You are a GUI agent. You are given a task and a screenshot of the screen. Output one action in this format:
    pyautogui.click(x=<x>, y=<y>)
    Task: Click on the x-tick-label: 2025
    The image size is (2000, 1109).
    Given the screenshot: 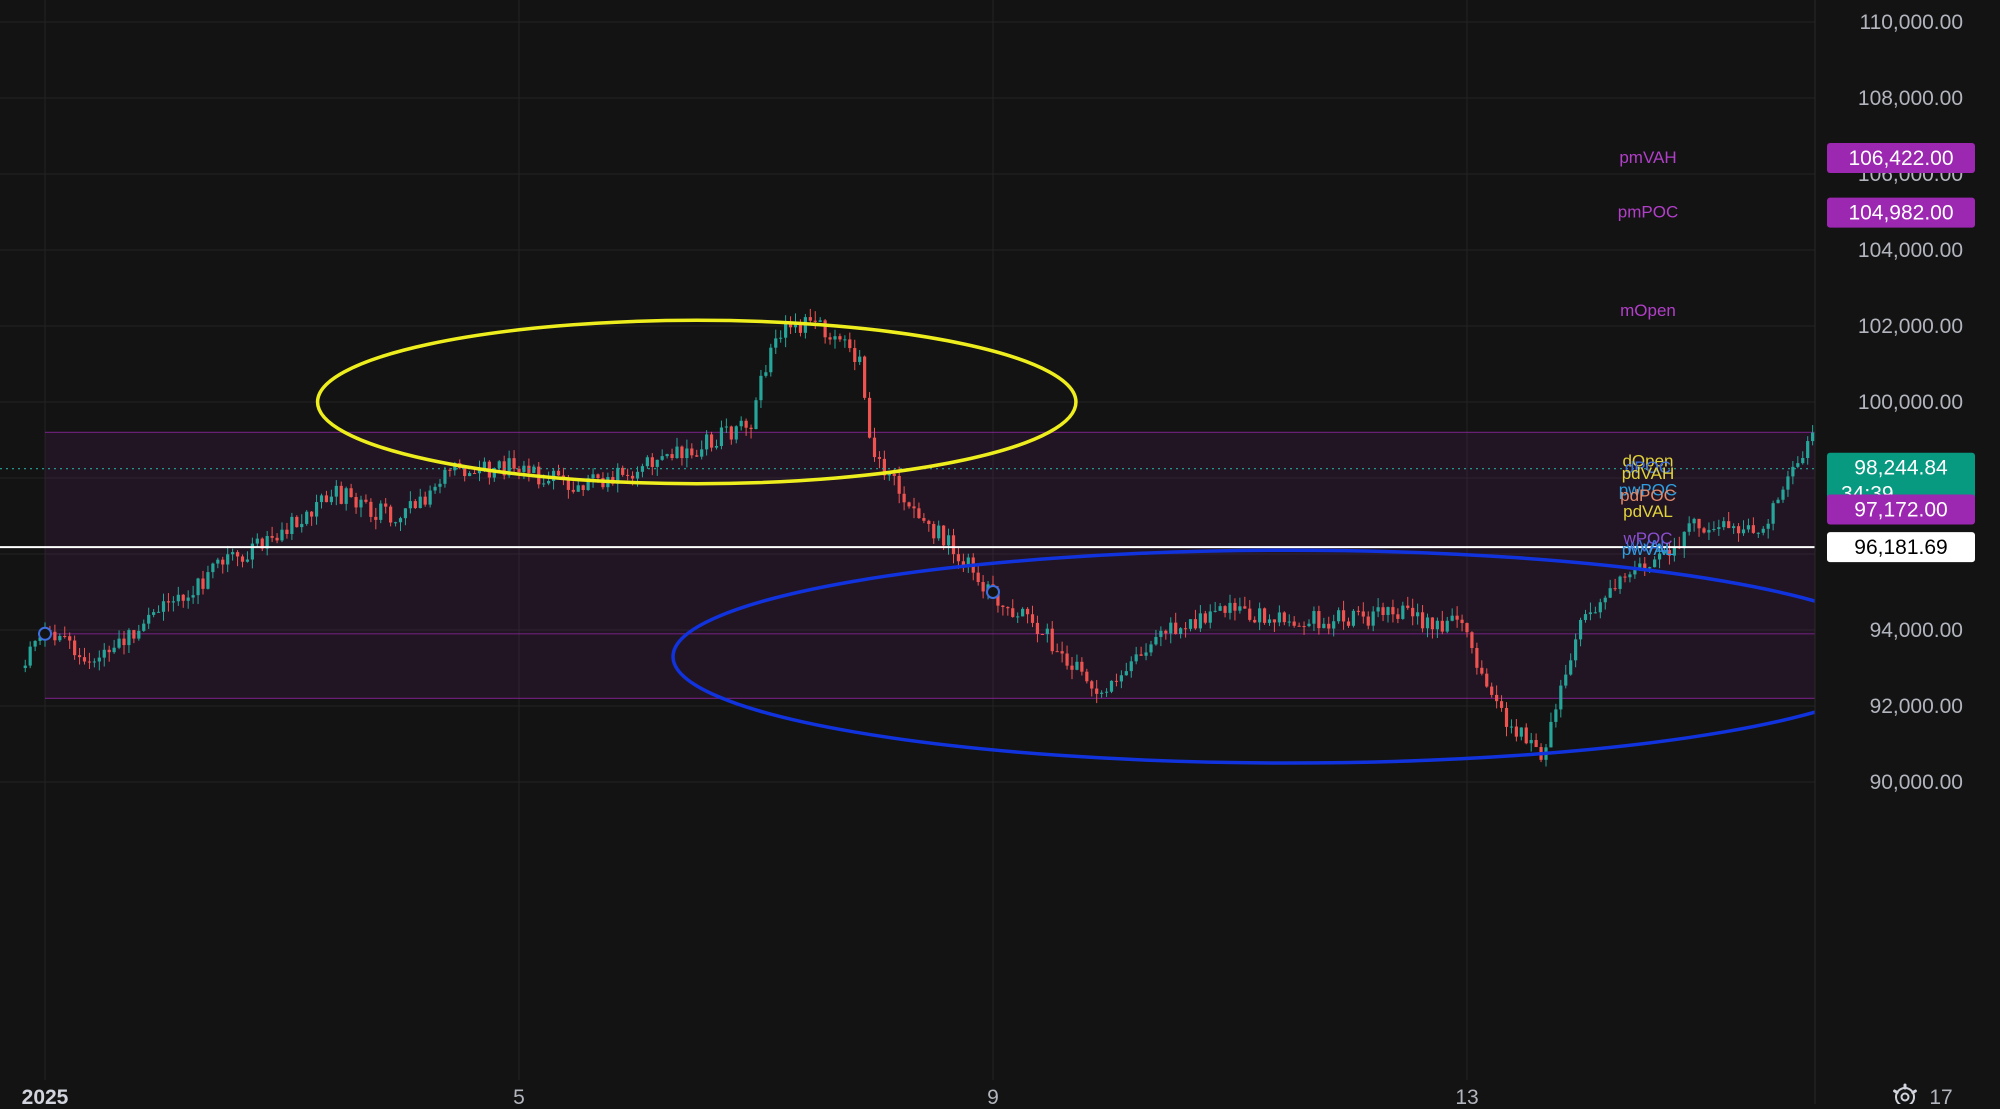 What is the action you would take?
    pyautogui.click(x=45, y=1095)
    